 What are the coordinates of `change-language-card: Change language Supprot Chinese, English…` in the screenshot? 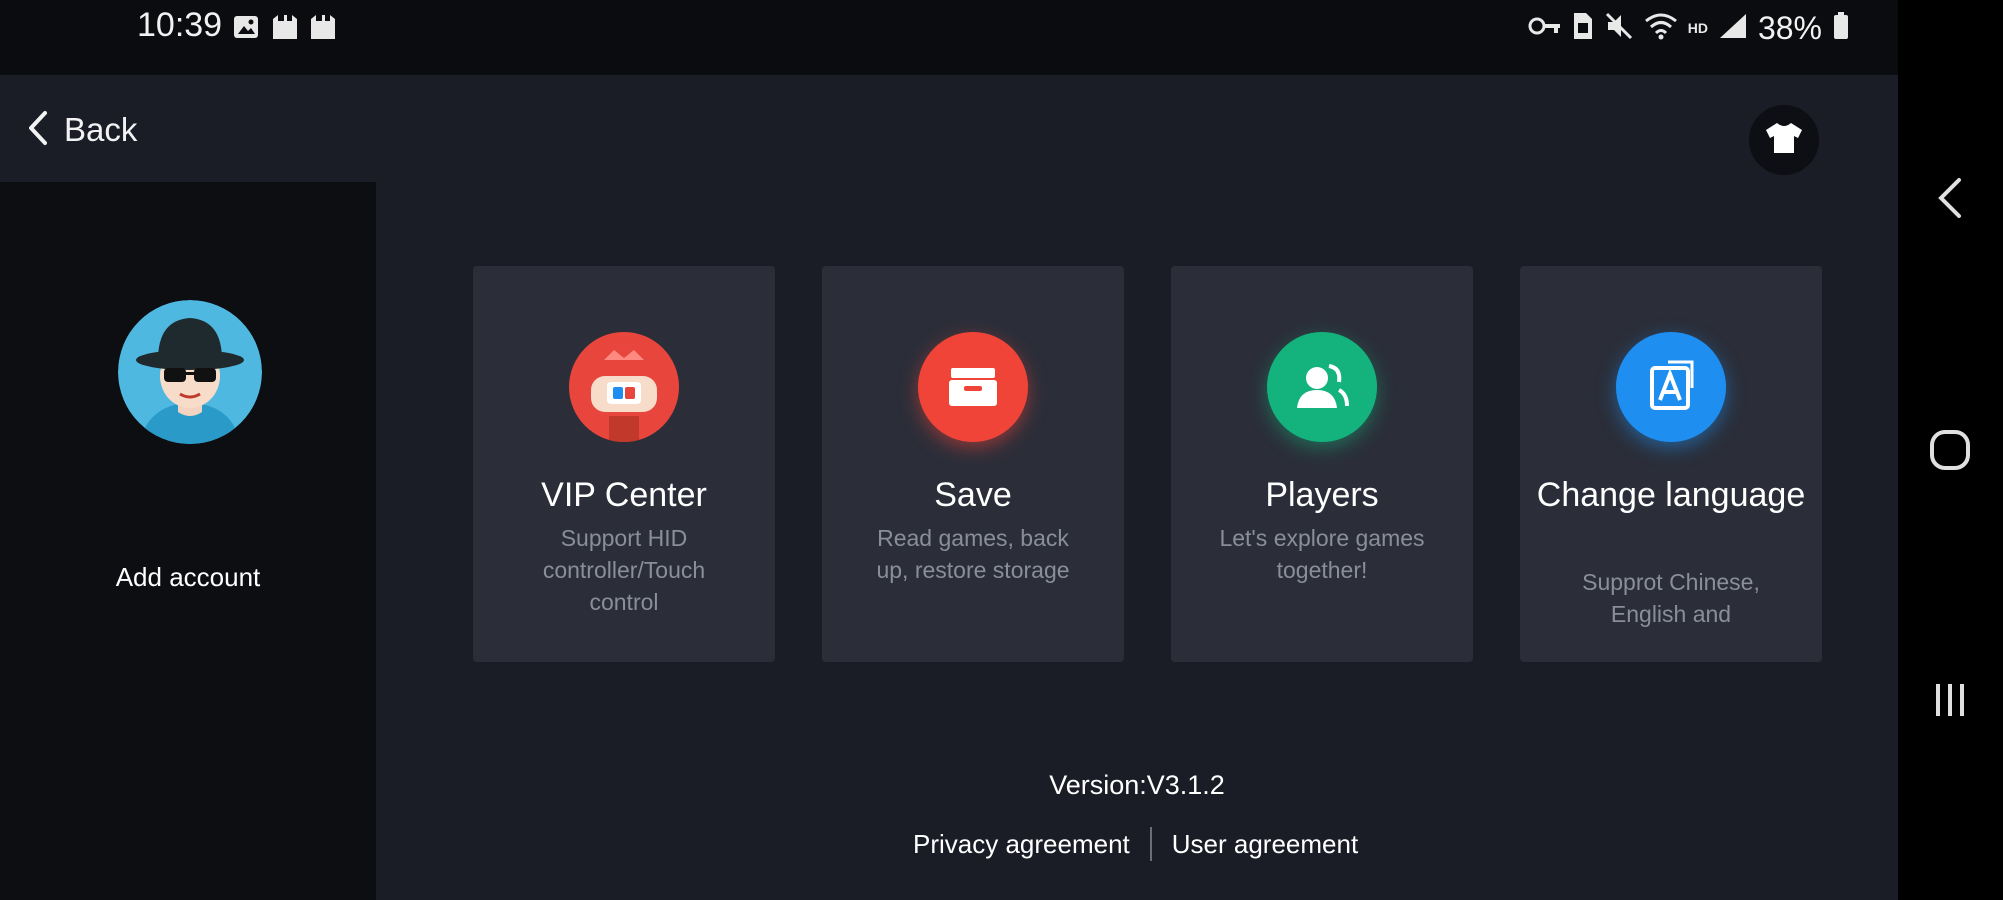 It's located at (1671, 464).